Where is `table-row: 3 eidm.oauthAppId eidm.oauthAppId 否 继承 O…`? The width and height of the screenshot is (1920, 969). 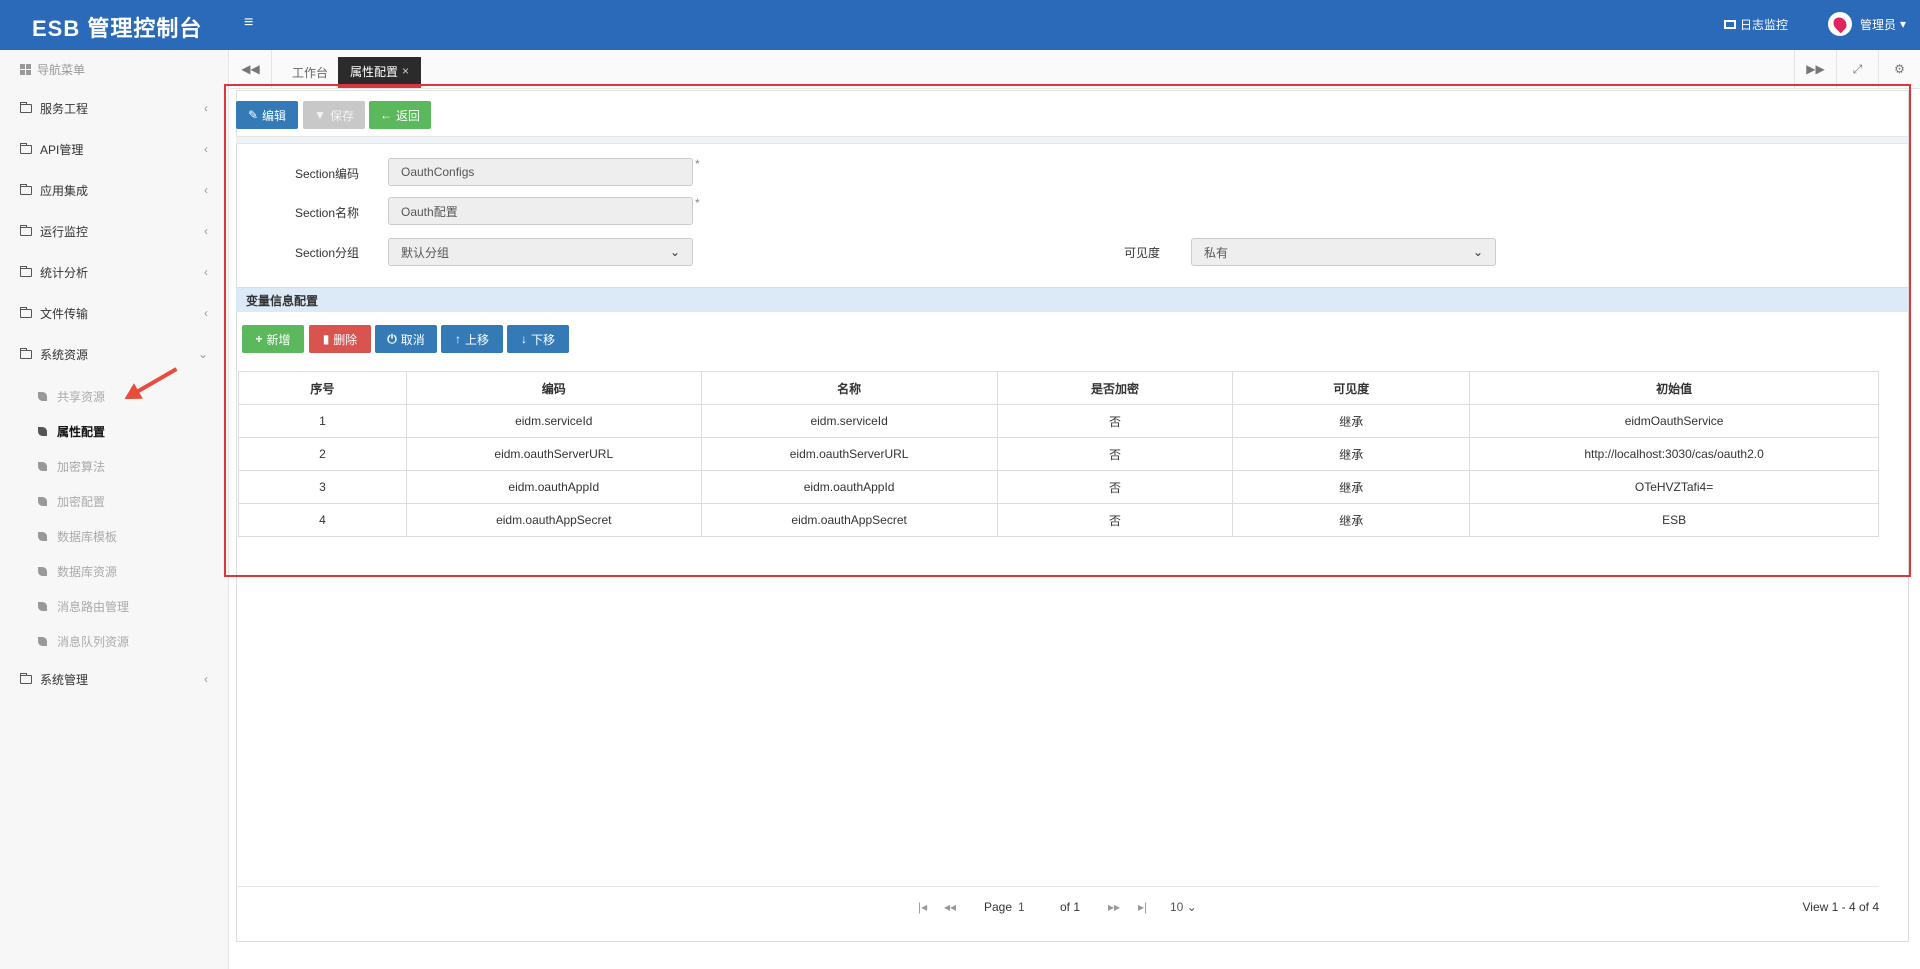 table-row: 3 eidm.oauthAppId eidm.oauthAppId 否 继承 O… is located at coordinates (1058, 487).